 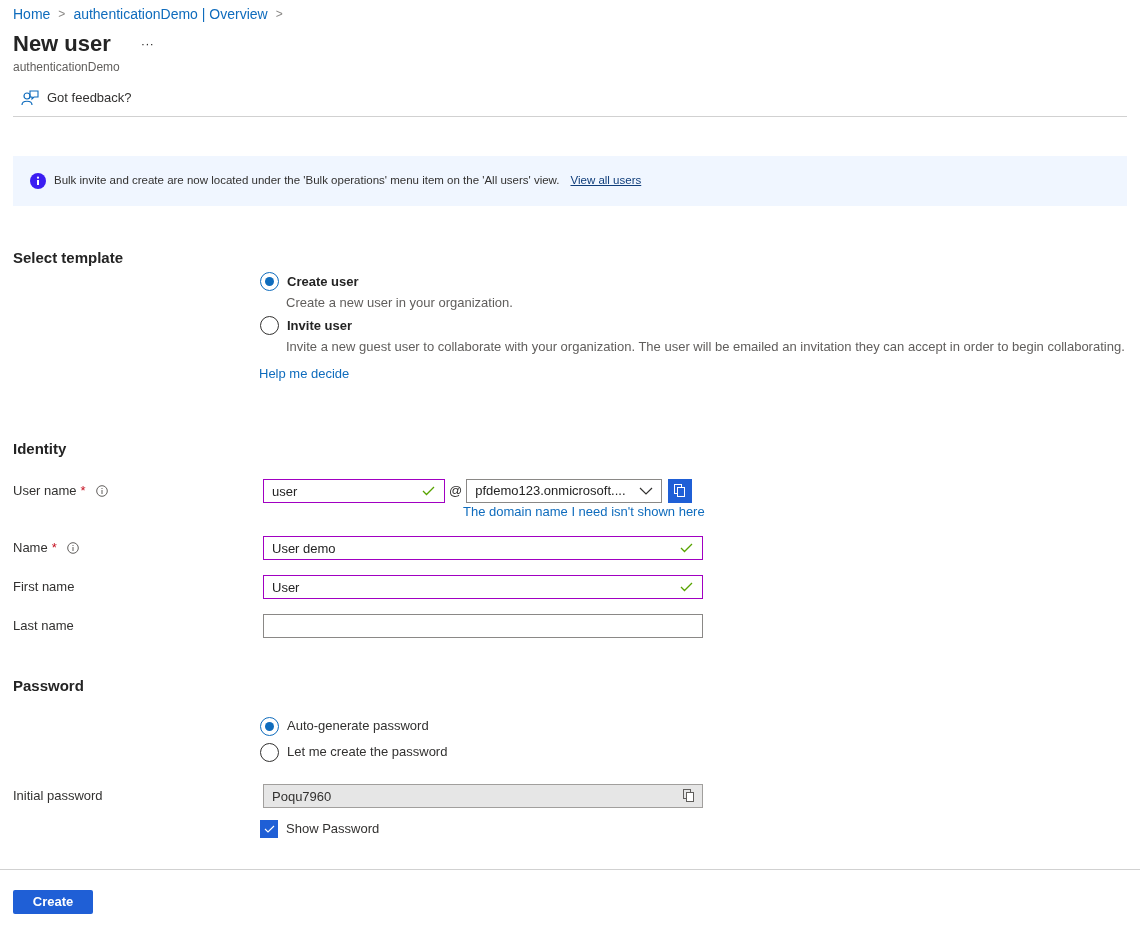 I want to click on page-subtitle: authenticationDemo, so click(x=66, y=67).